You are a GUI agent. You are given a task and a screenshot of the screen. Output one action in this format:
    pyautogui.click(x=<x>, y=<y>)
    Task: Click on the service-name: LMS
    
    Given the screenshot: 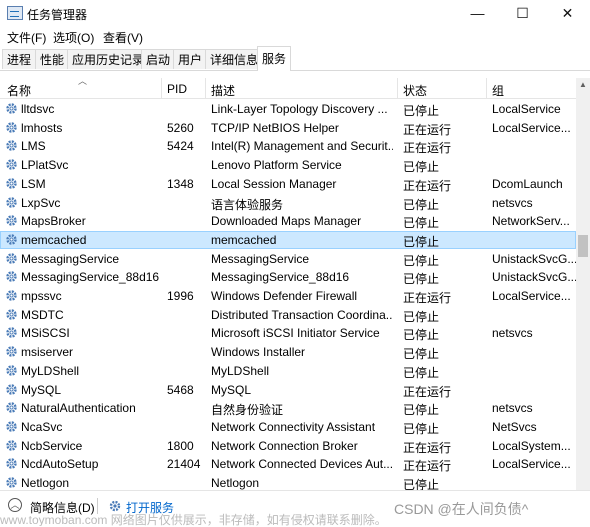 What is the action you would take?
    pyautogui.click(x=33, y=146)
    